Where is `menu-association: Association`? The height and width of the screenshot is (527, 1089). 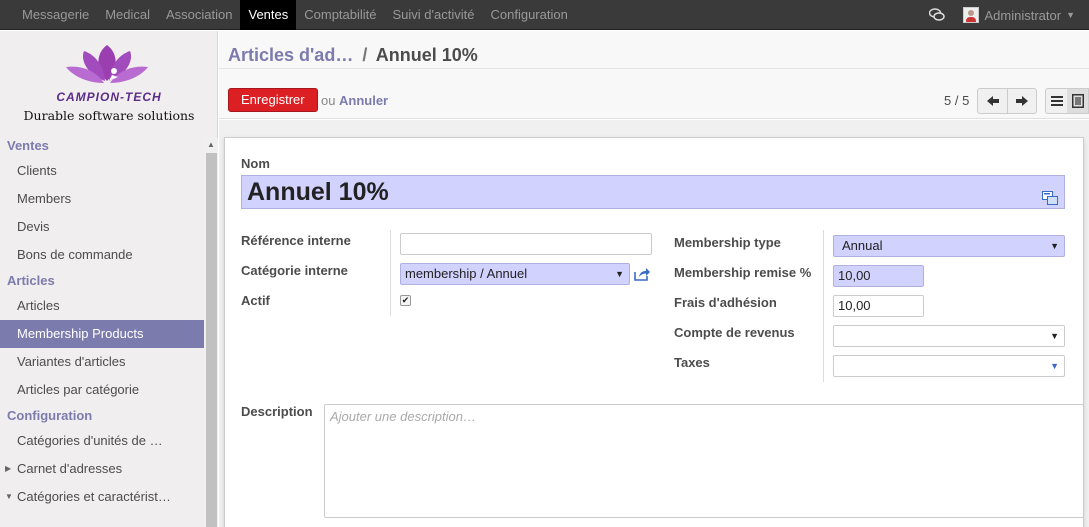
menu-association: Association is located at coordinates (199, 15).